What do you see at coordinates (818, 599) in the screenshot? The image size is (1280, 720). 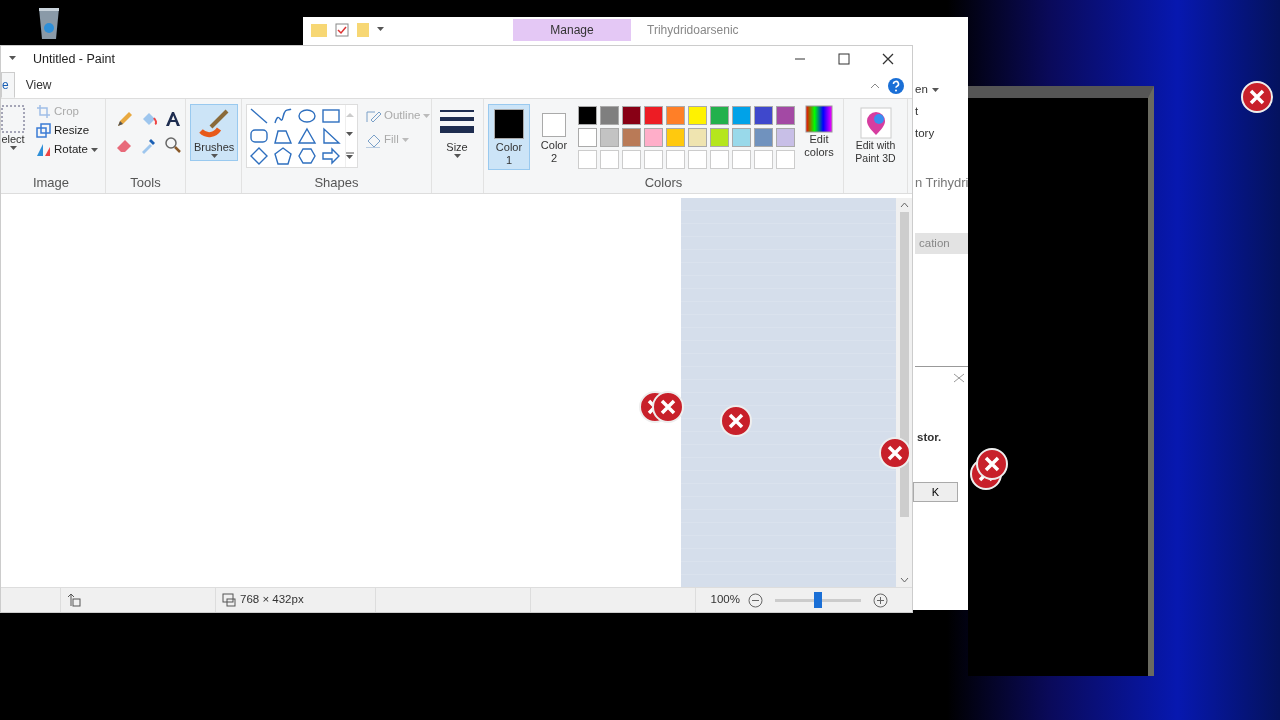 I see `zoom-slider-thumb` at bounding box center [818, 599].